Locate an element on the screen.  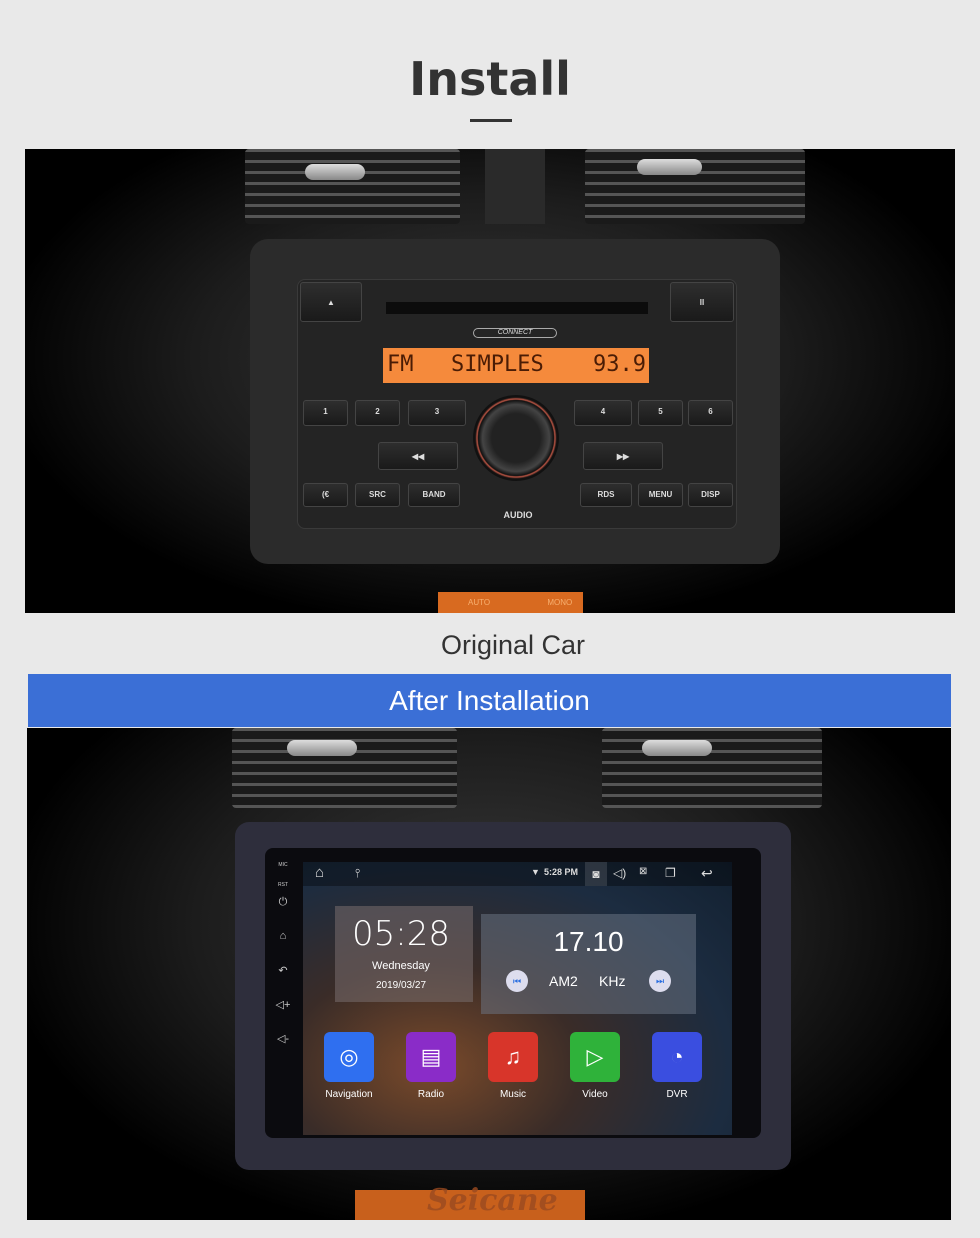
app-label: DVR is located at coordinates (677, 1094).